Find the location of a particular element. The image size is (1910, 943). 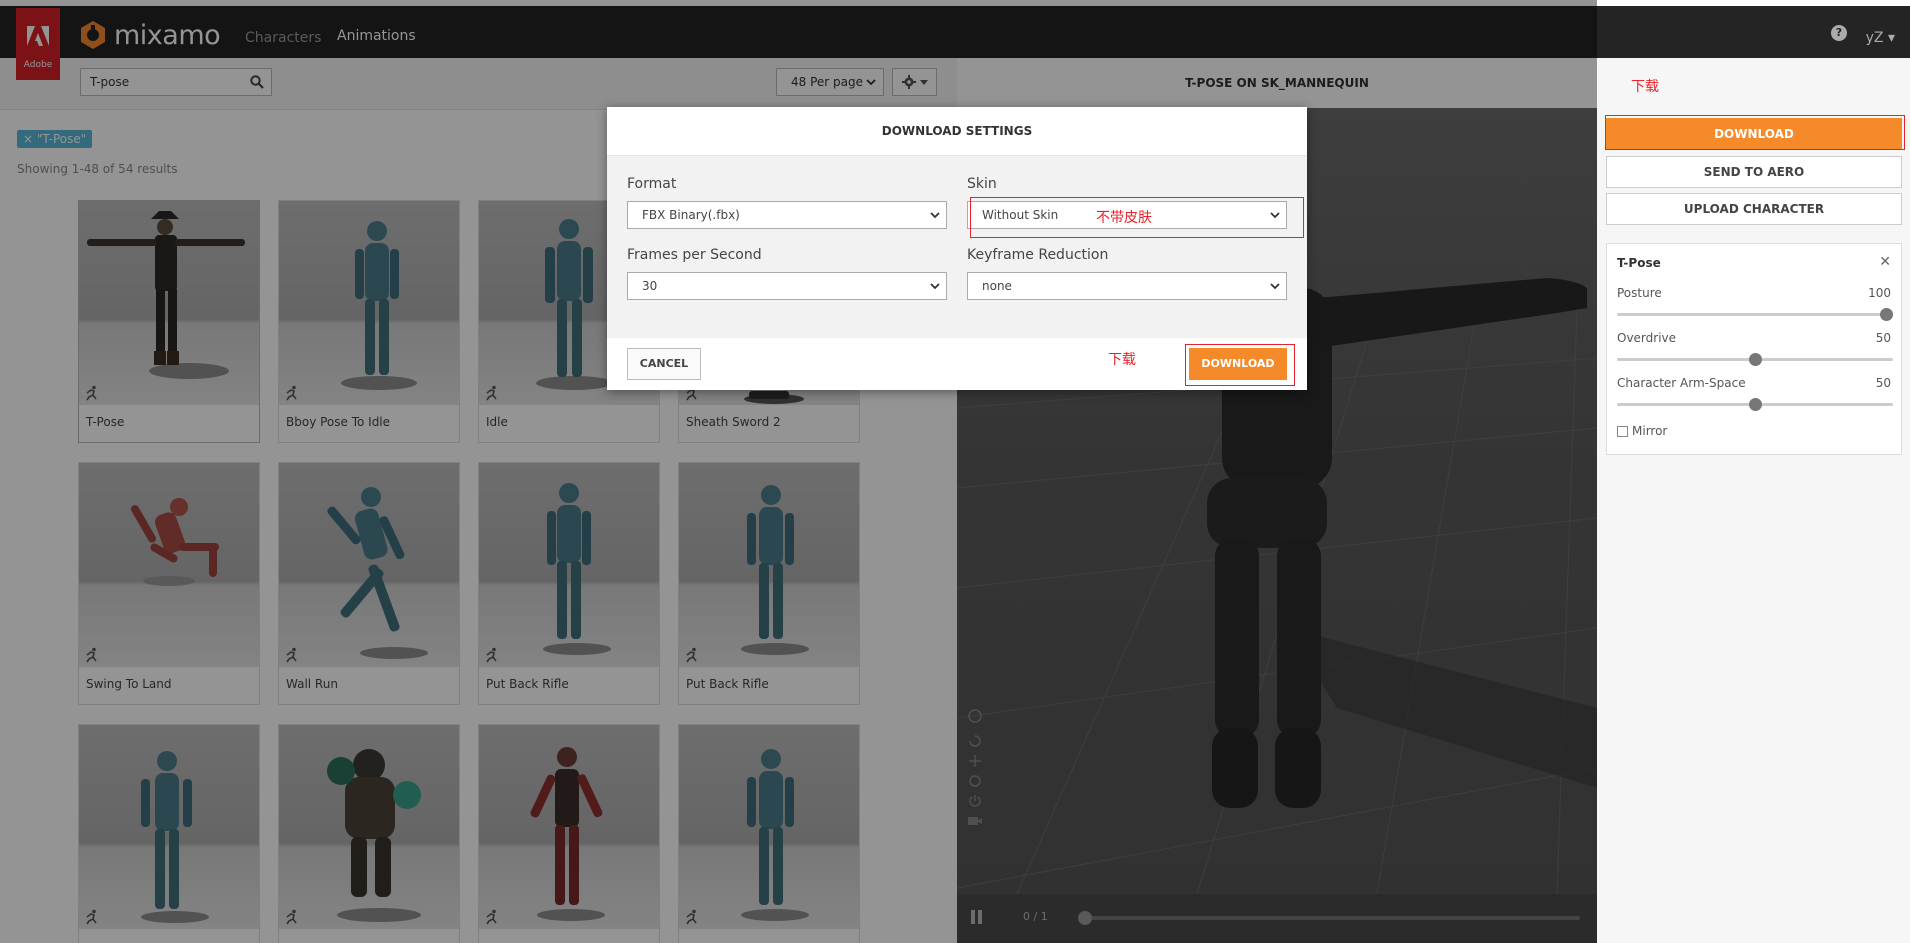

user-menu: yZ ▾ is located at coordinates (1880, 38).